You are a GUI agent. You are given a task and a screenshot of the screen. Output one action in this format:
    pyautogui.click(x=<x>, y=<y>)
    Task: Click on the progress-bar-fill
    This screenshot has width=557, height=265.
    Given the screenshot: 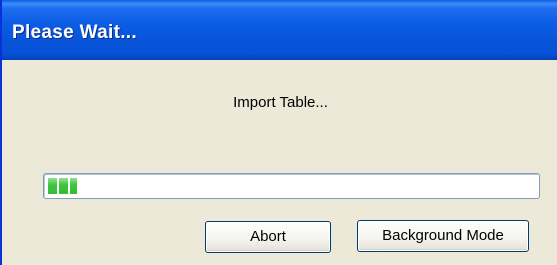 What is the action you would take?
    pyautogui.click(x=62, y=186)
    